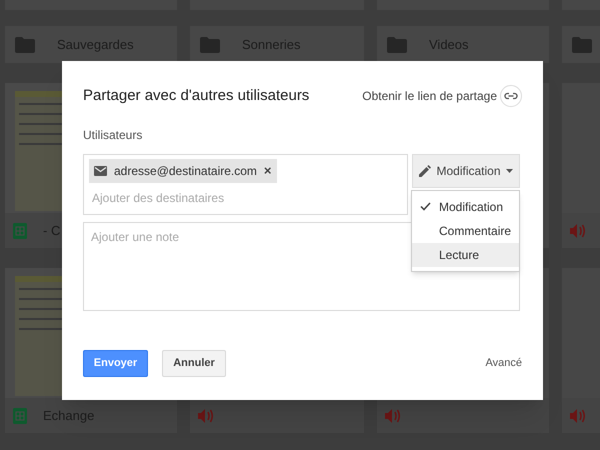 The width and height of the screenshot is (600, 450). Describe the element at coordinates (113, 135) in the screenshot. I see `users-label: Utilisateurs` at that location.